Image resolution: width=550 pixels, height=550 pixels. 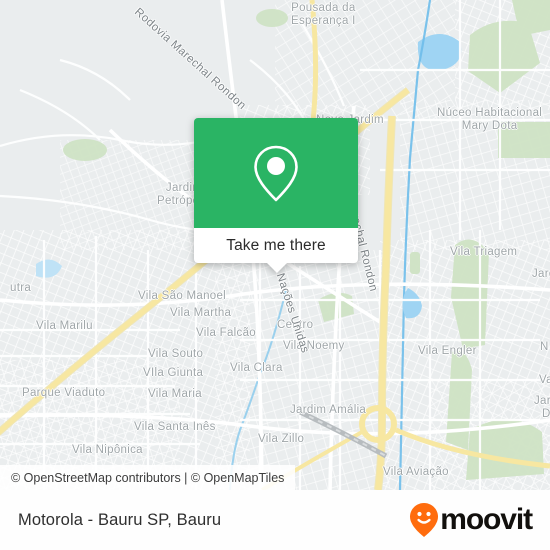 I want to click on moovit-logo: moovit, so click(x=471, y=520).